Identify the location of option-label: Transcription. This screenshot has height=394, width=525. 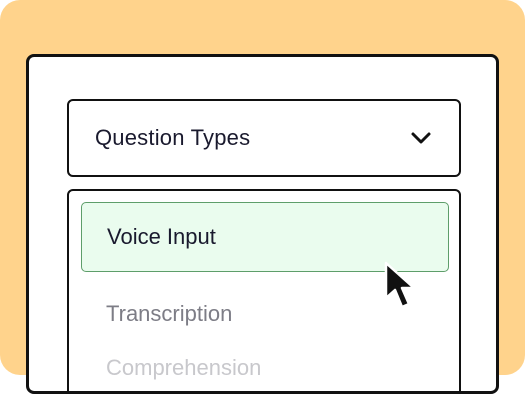
(169, 313).